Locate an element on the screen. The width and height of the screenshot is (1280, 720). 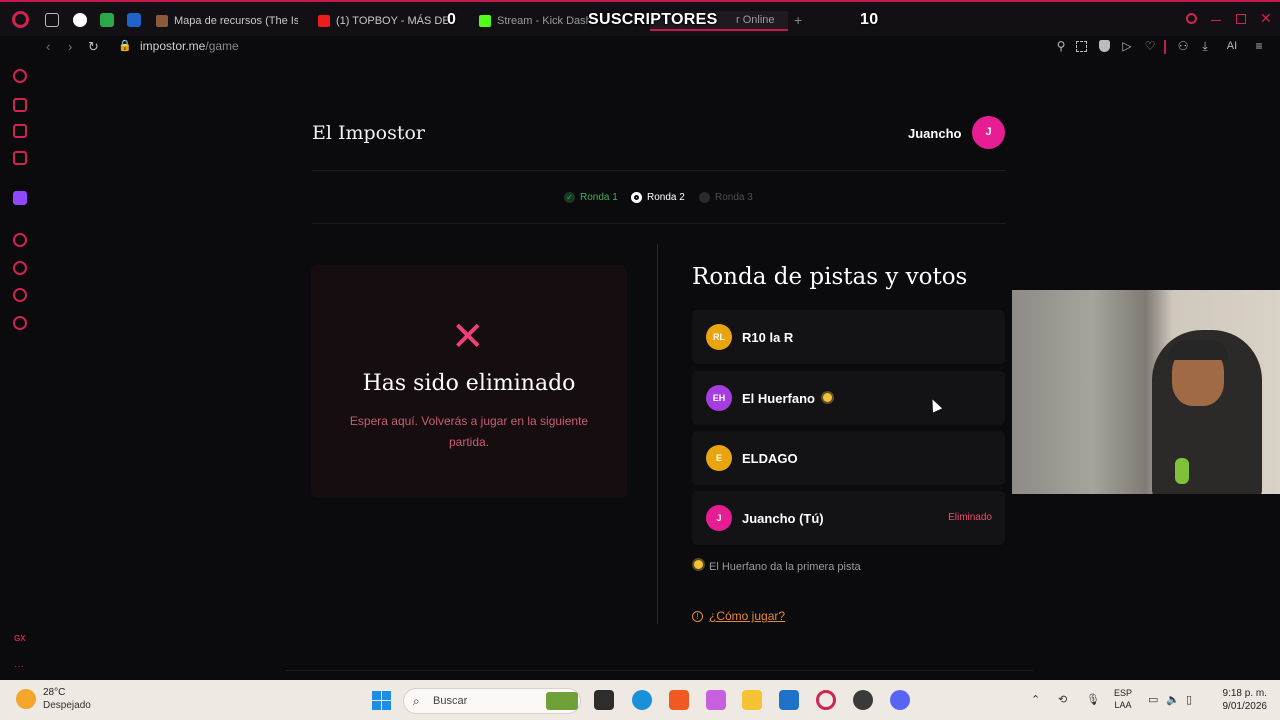
back-icon: ‹ is located at coordinates (48, 46).